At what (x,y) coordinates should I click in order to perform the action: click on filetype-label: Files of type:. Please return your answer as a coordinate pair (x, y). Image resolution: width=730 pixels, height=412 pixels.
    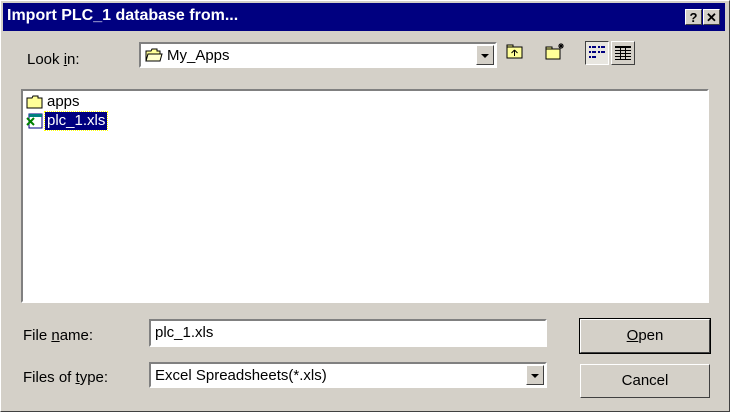
    Looking at the image, I should click on (66, 377).